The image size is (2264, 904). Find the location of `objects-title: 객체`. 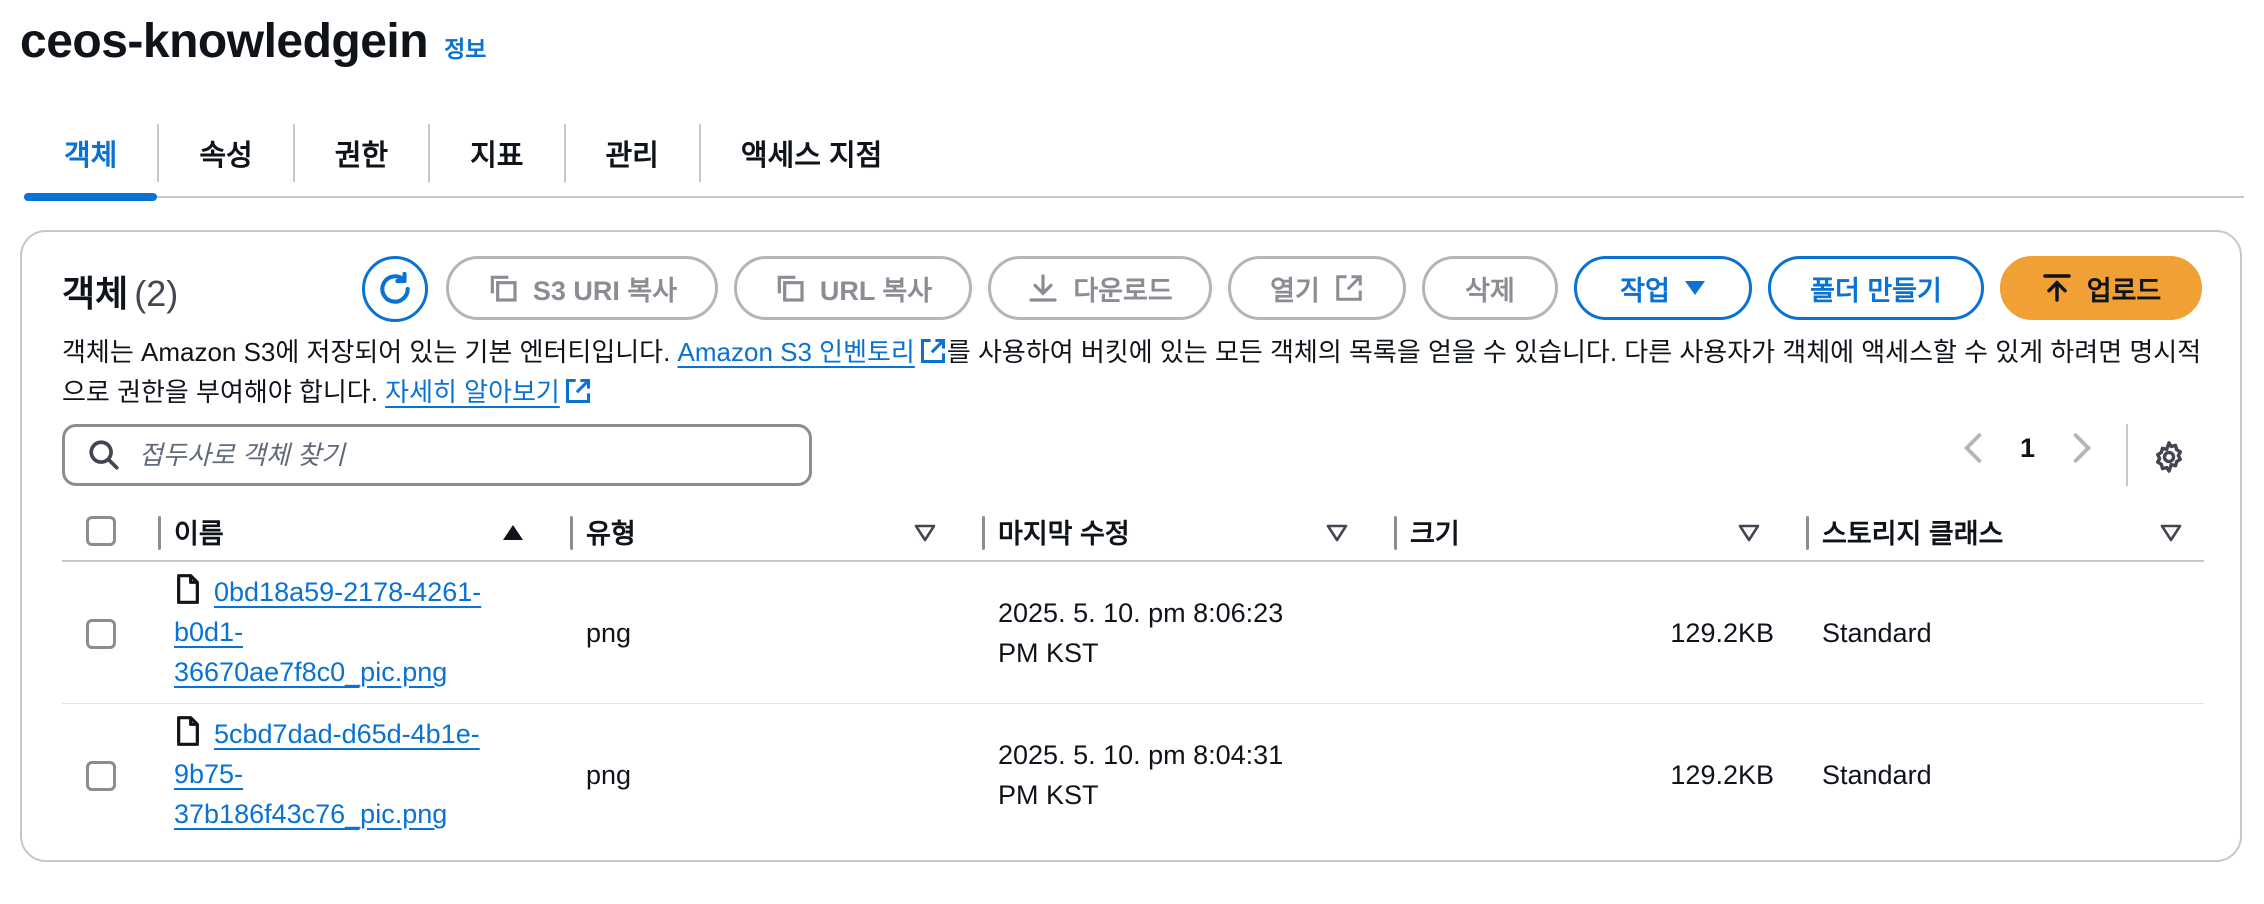

objects-title: 객체 is located at coordinates (95, 293).